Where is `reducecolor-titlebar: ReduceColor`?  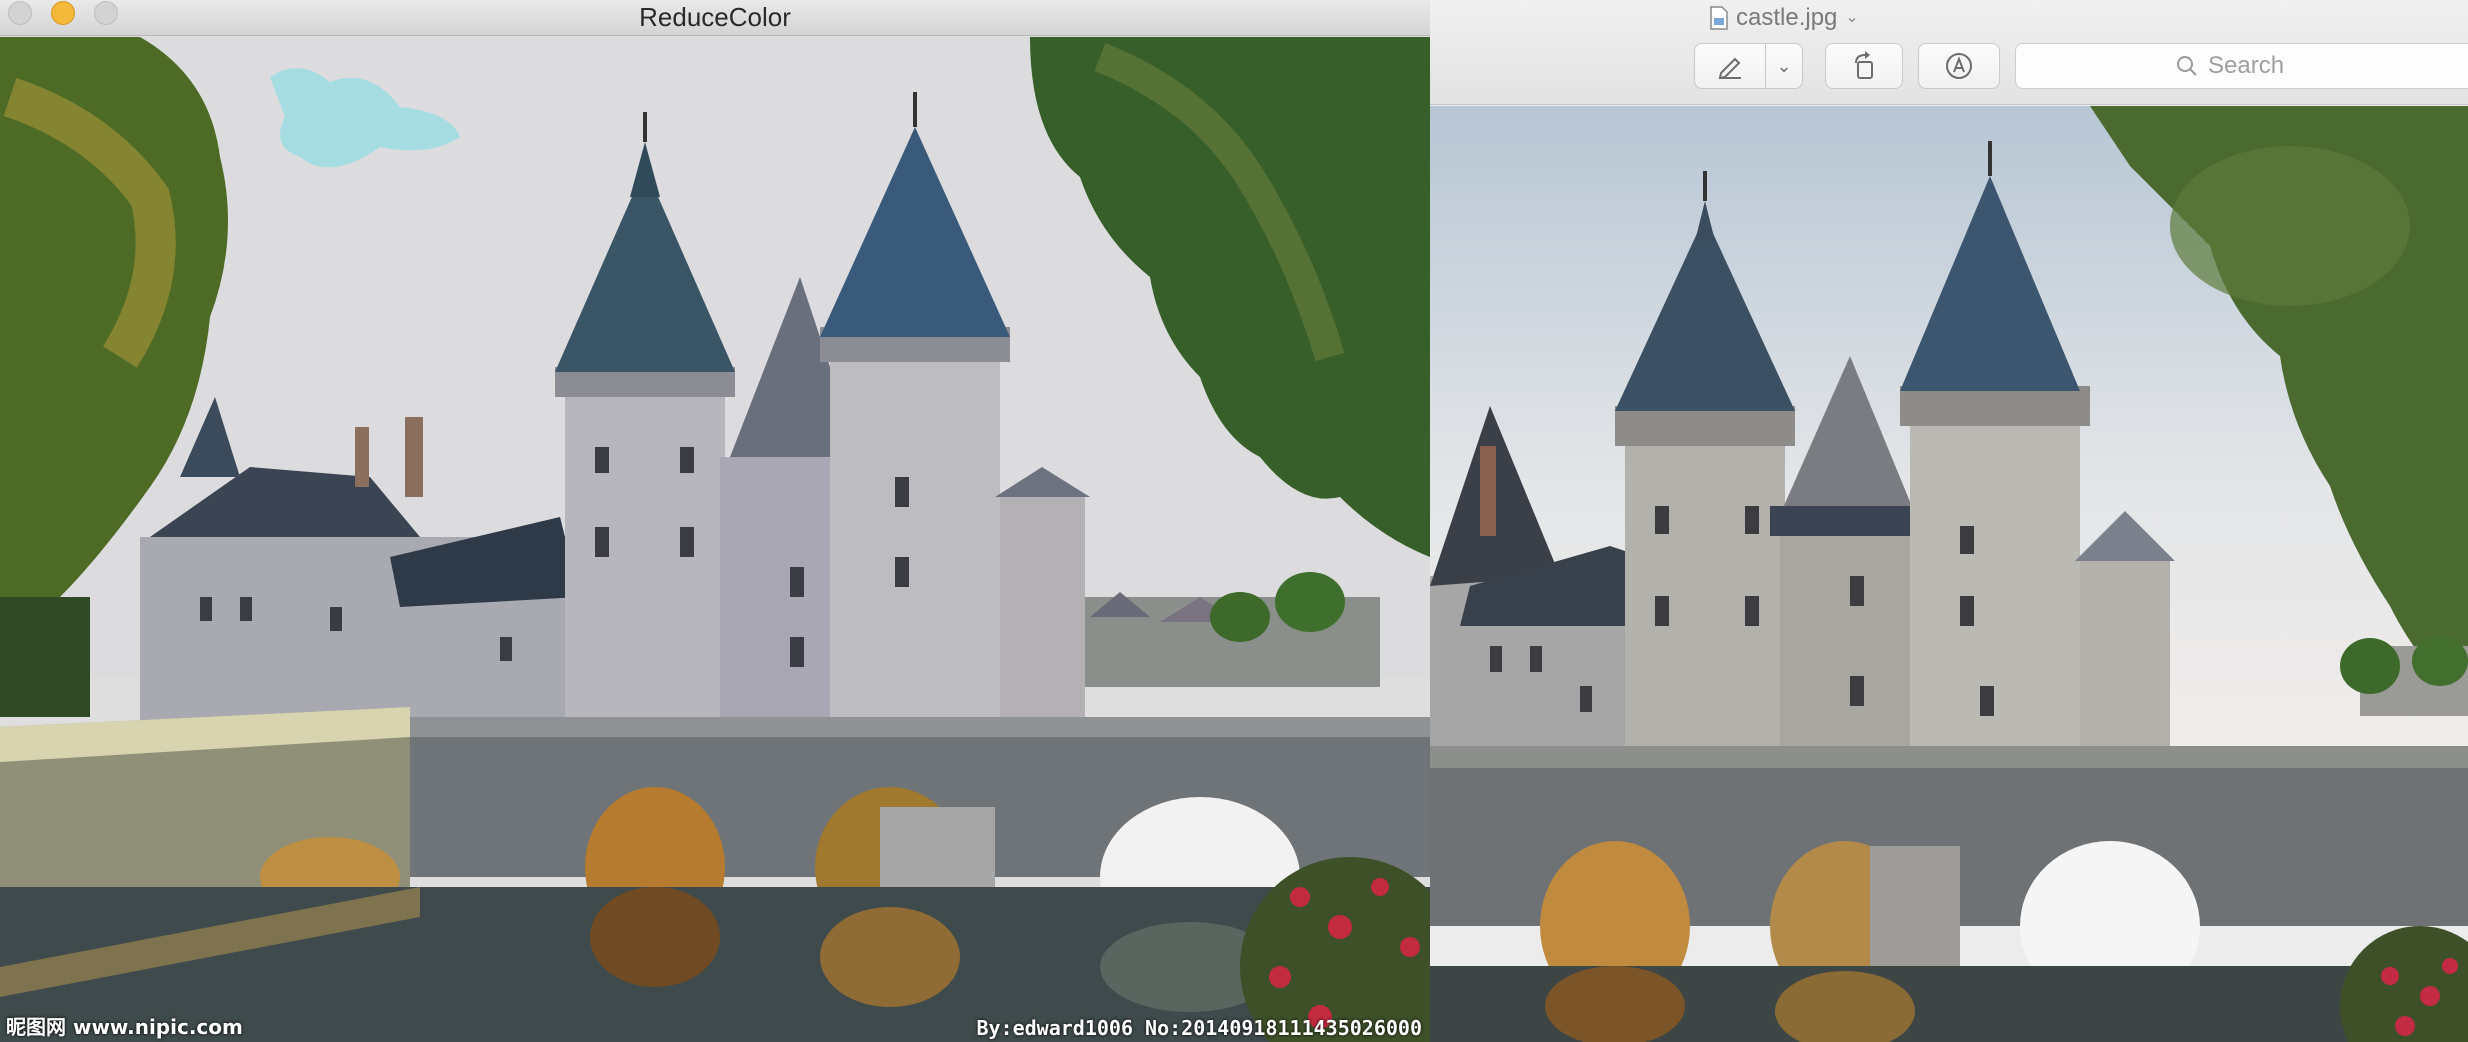 reducecolor-titlebar: ReduceColor is located at coordinates (715, 18).